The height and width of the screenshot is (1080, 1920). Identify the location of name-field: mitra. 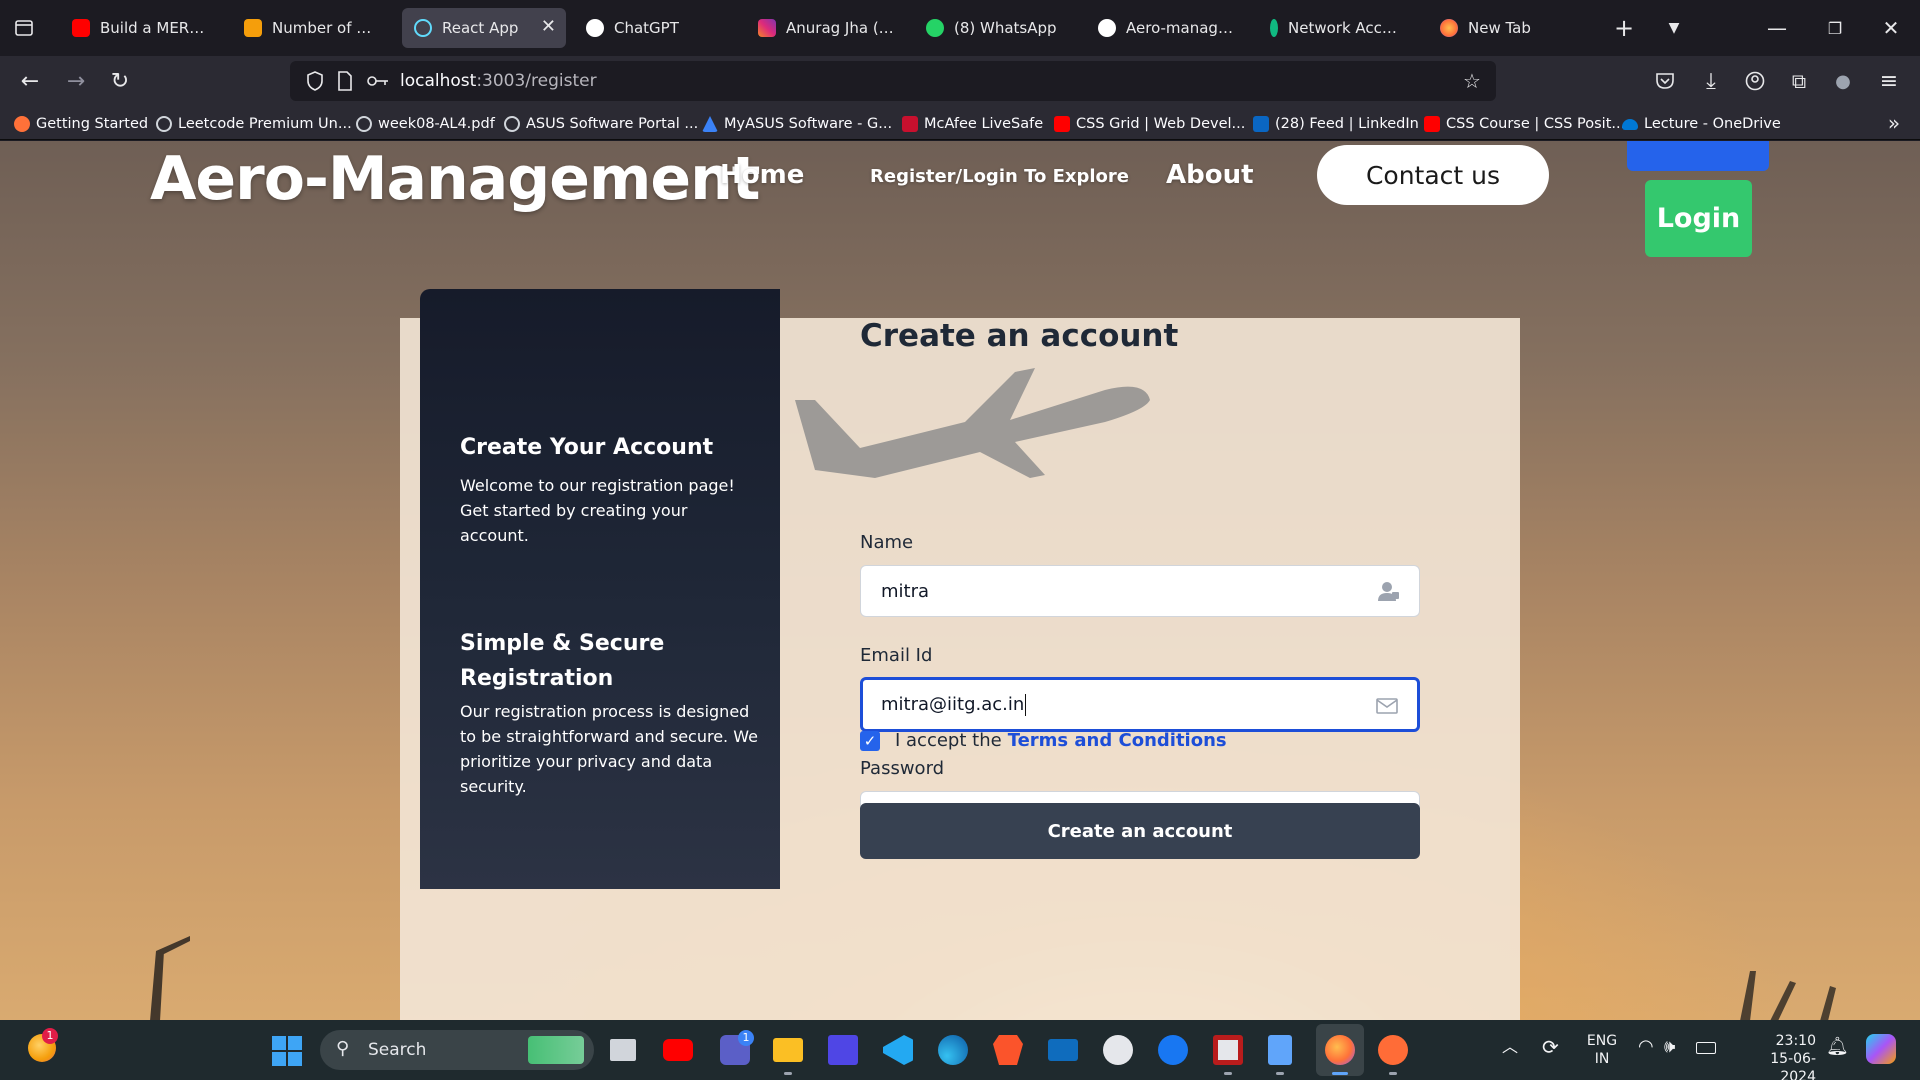
(1140, 591).